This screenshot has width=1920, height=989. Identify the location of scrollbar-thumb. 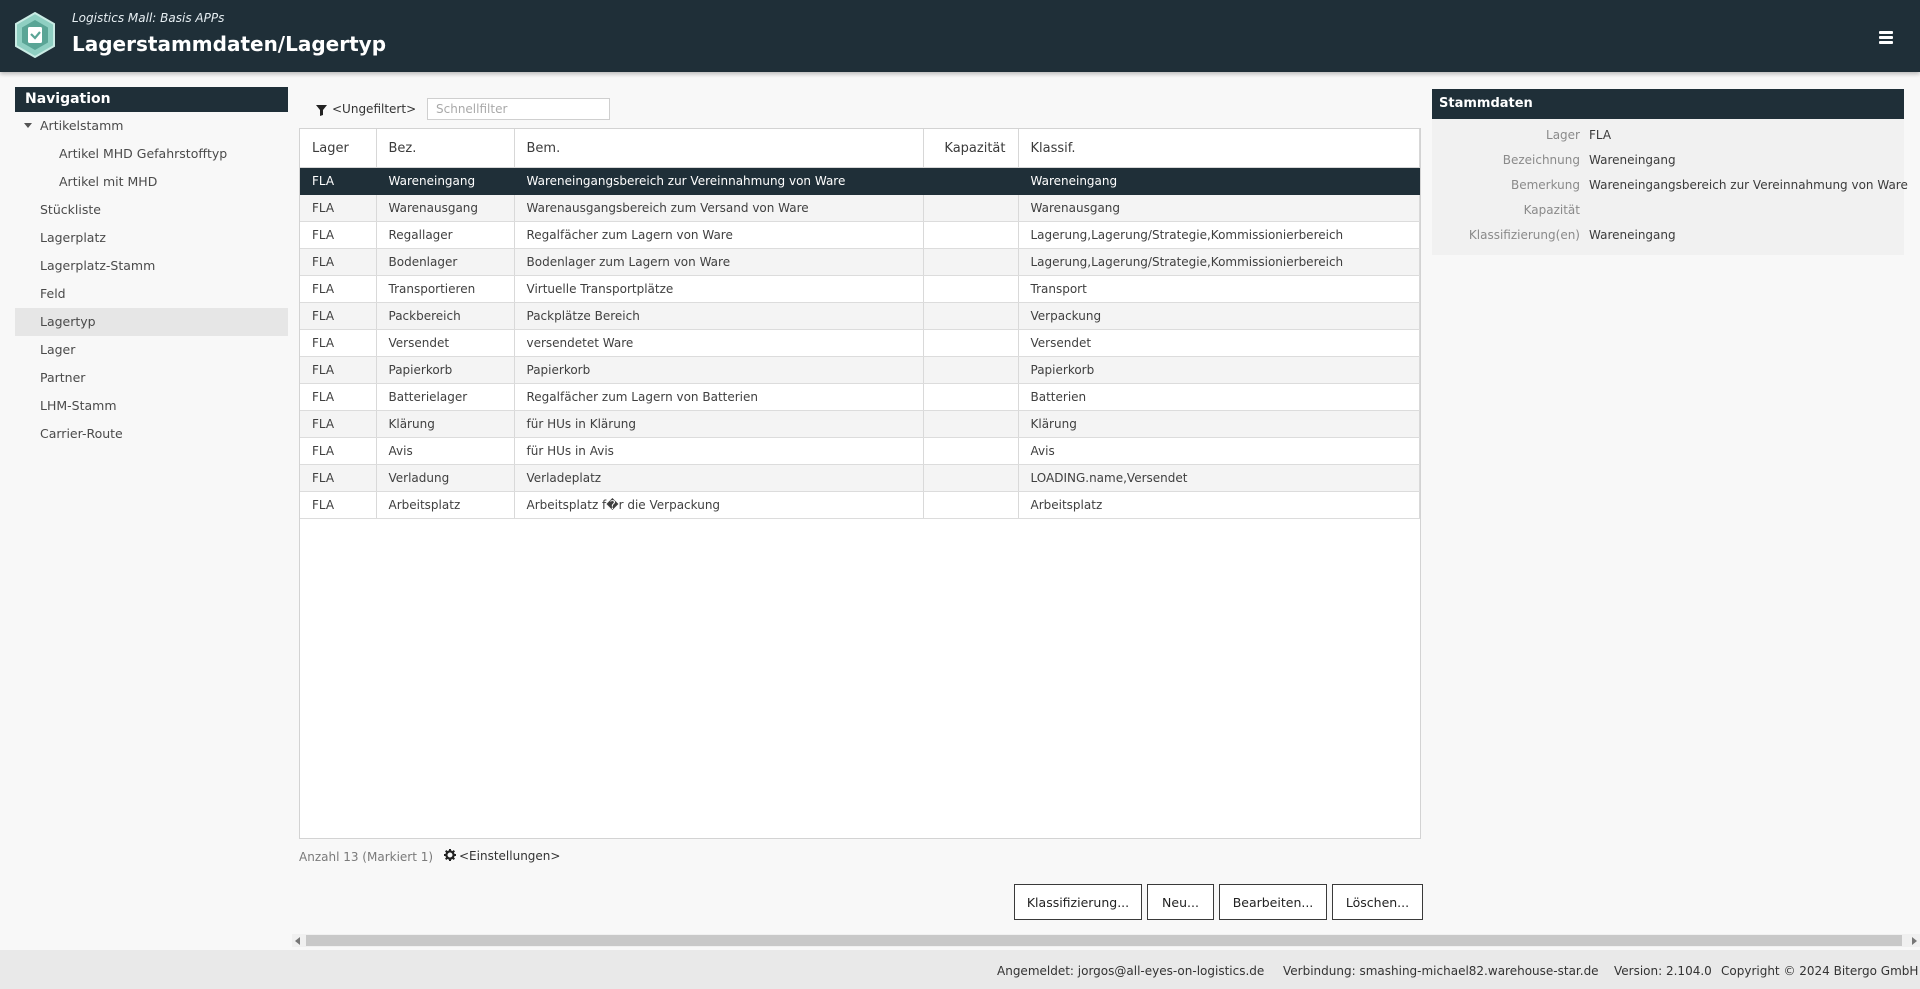
(1104, 940).